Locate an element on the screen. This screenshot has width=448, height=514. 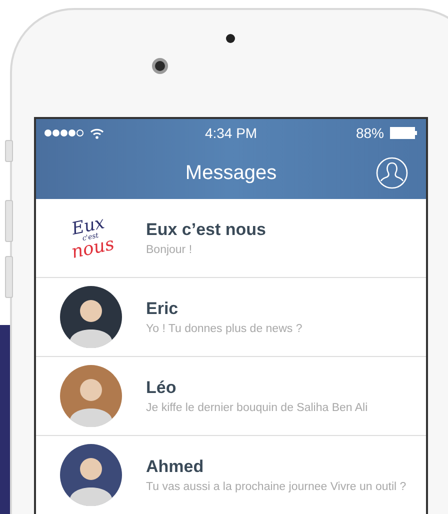
conversation-row: Eric Yo ! Tu donnes plus de news ? is located at coordinates (231, 317).